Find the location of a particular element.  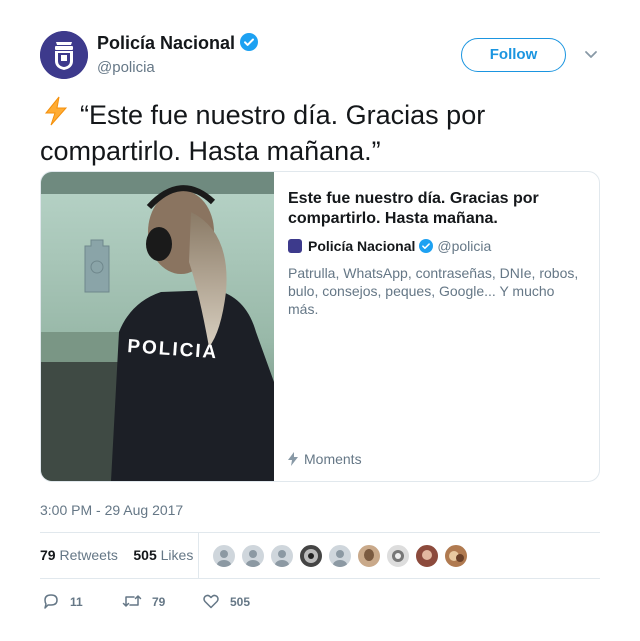

card-author-name: Policía Nacional is located at coordinates (362, 246).